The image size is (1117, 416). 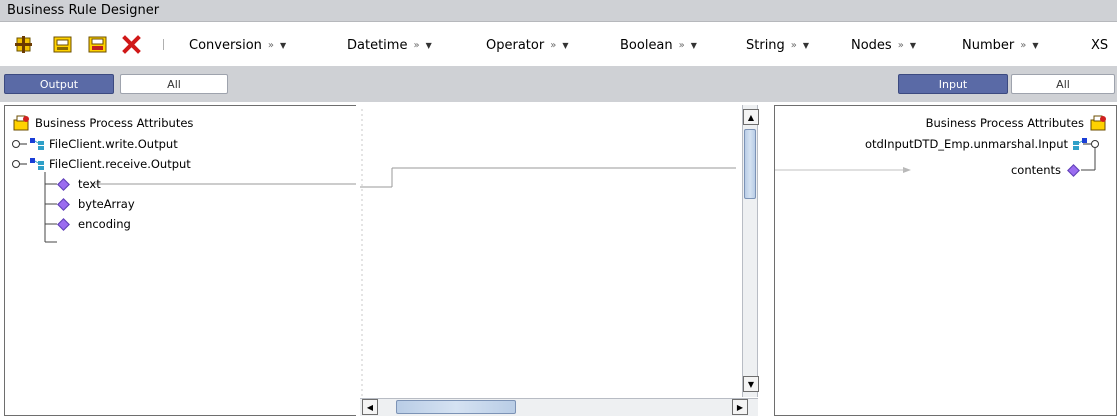 I want to click on menu-label: Conversion, so click(x=225, y=45).